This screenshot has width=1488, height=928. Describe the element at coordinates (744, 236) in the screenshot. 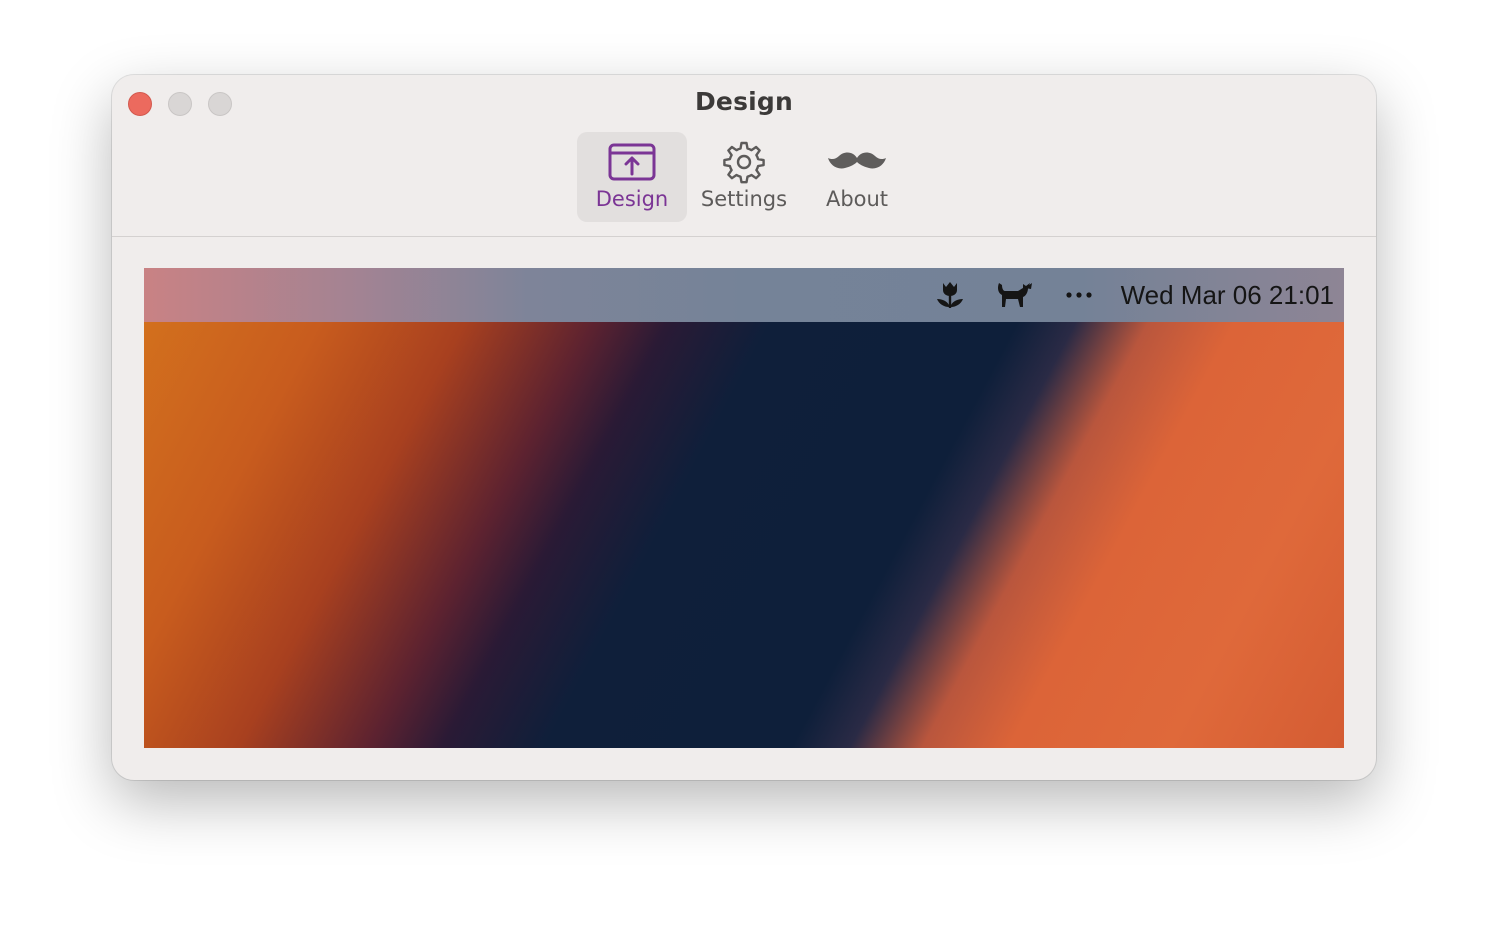

I see `toolbar-divider` at that location.